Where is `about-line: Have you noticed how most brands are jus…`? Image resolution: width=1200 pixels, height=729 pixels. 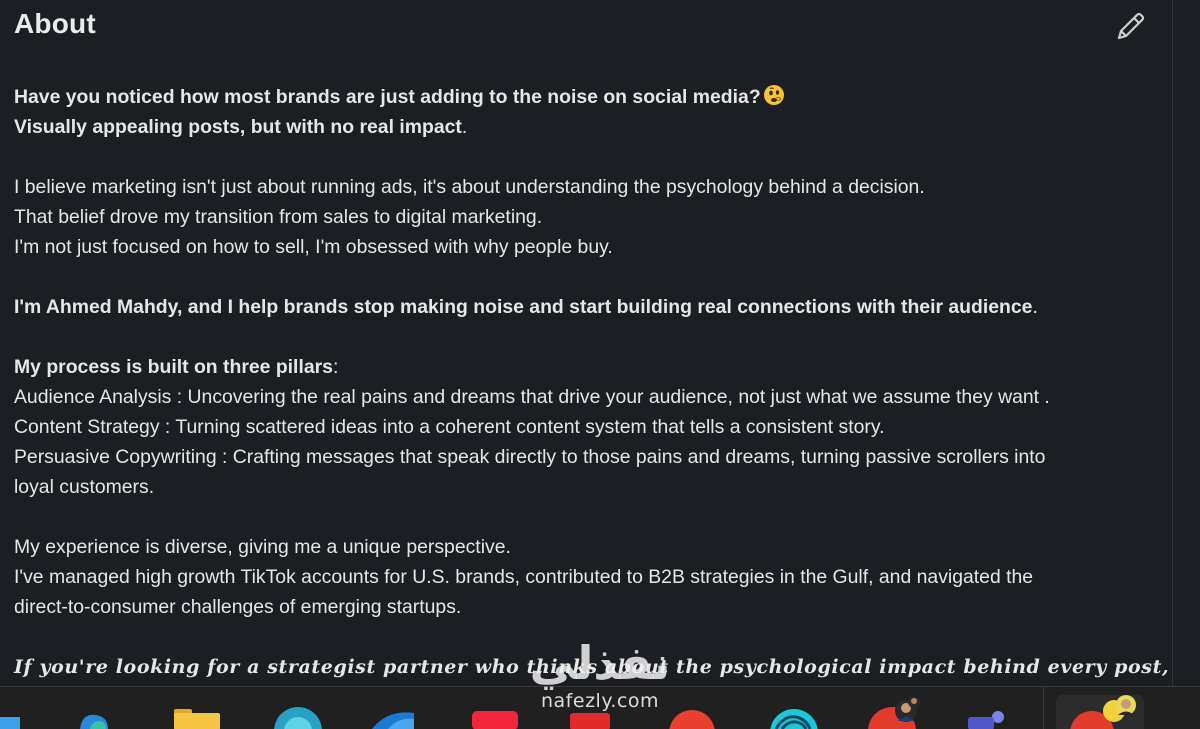
about-line: Have you noticed how most brands are jus… is located at coordinates (584, 97).